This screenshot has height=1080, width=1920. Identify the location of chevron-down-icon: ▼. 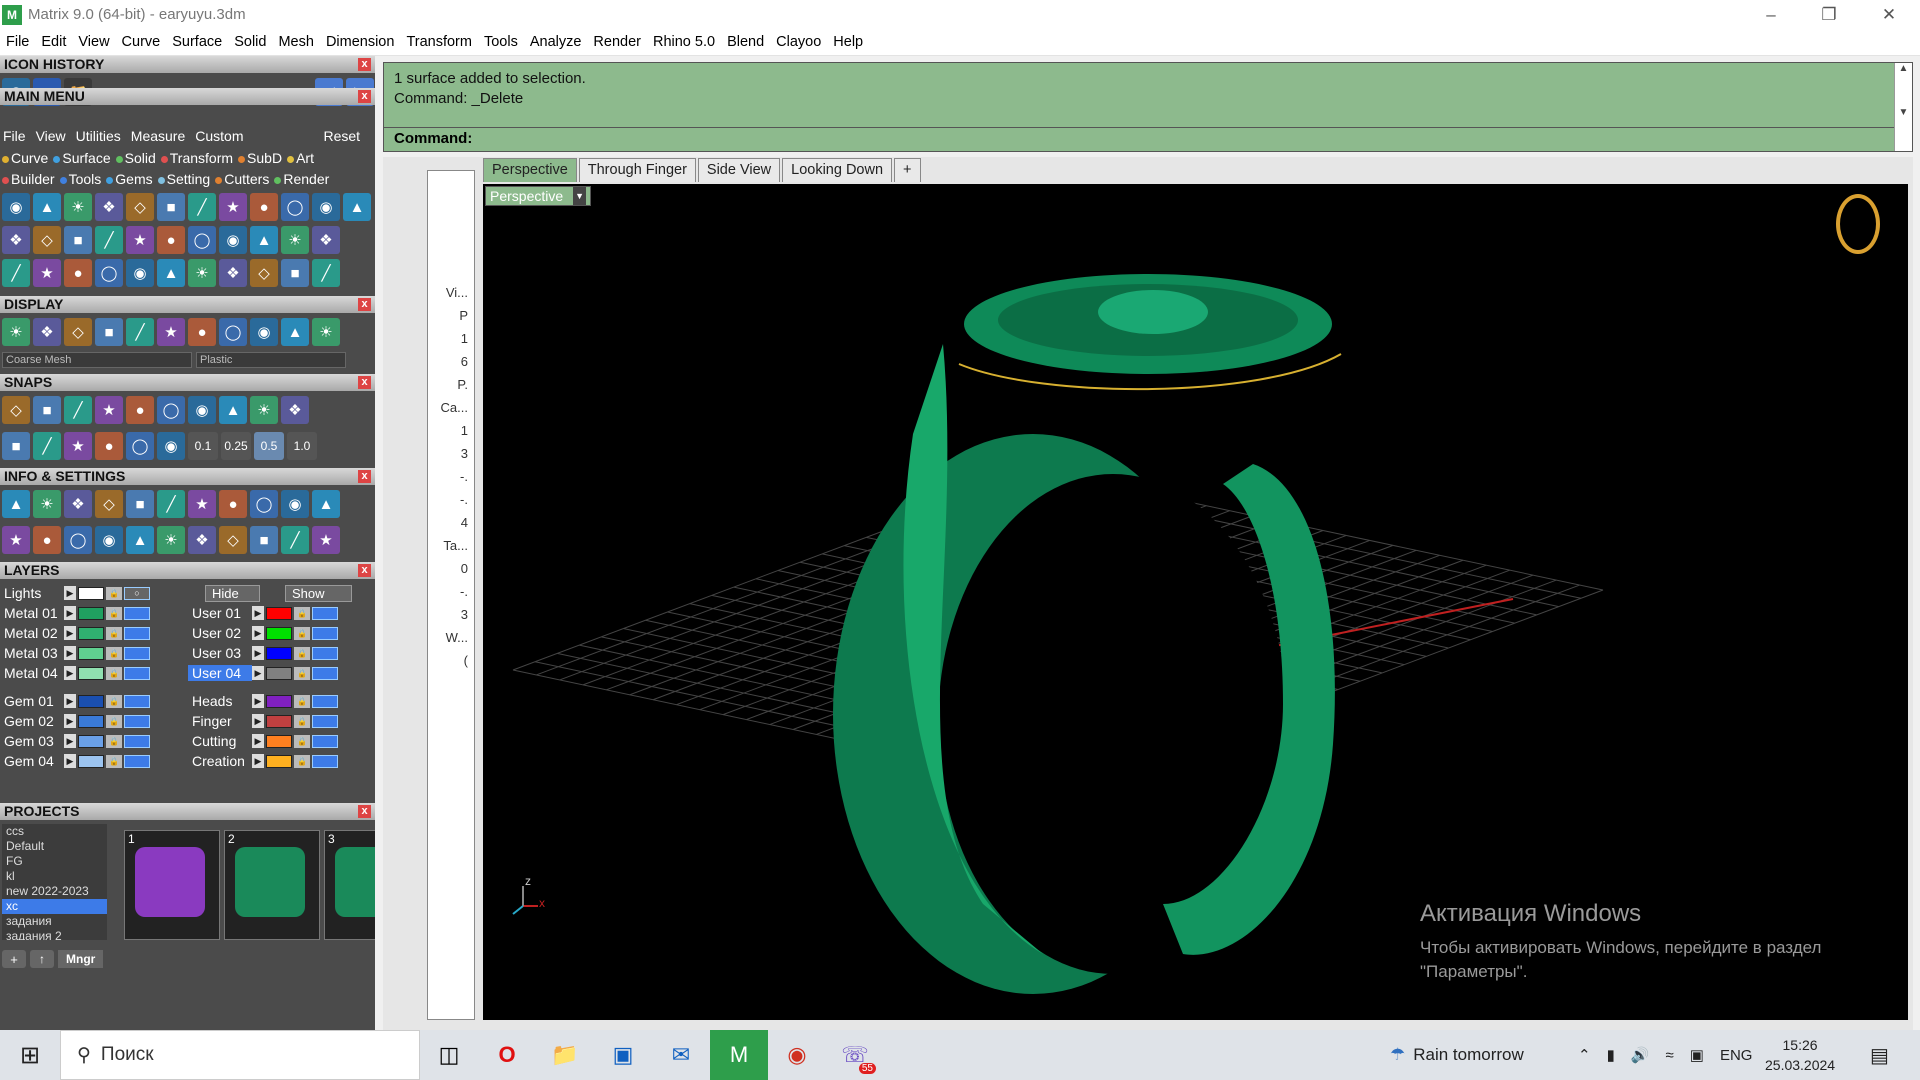
(580, 196).